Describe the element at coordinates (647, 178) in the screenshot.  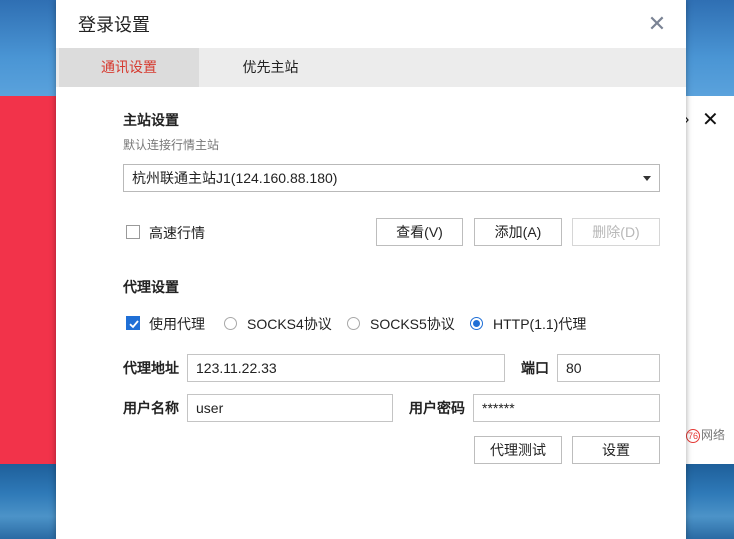
I see `chevron-down-icon` at that location.